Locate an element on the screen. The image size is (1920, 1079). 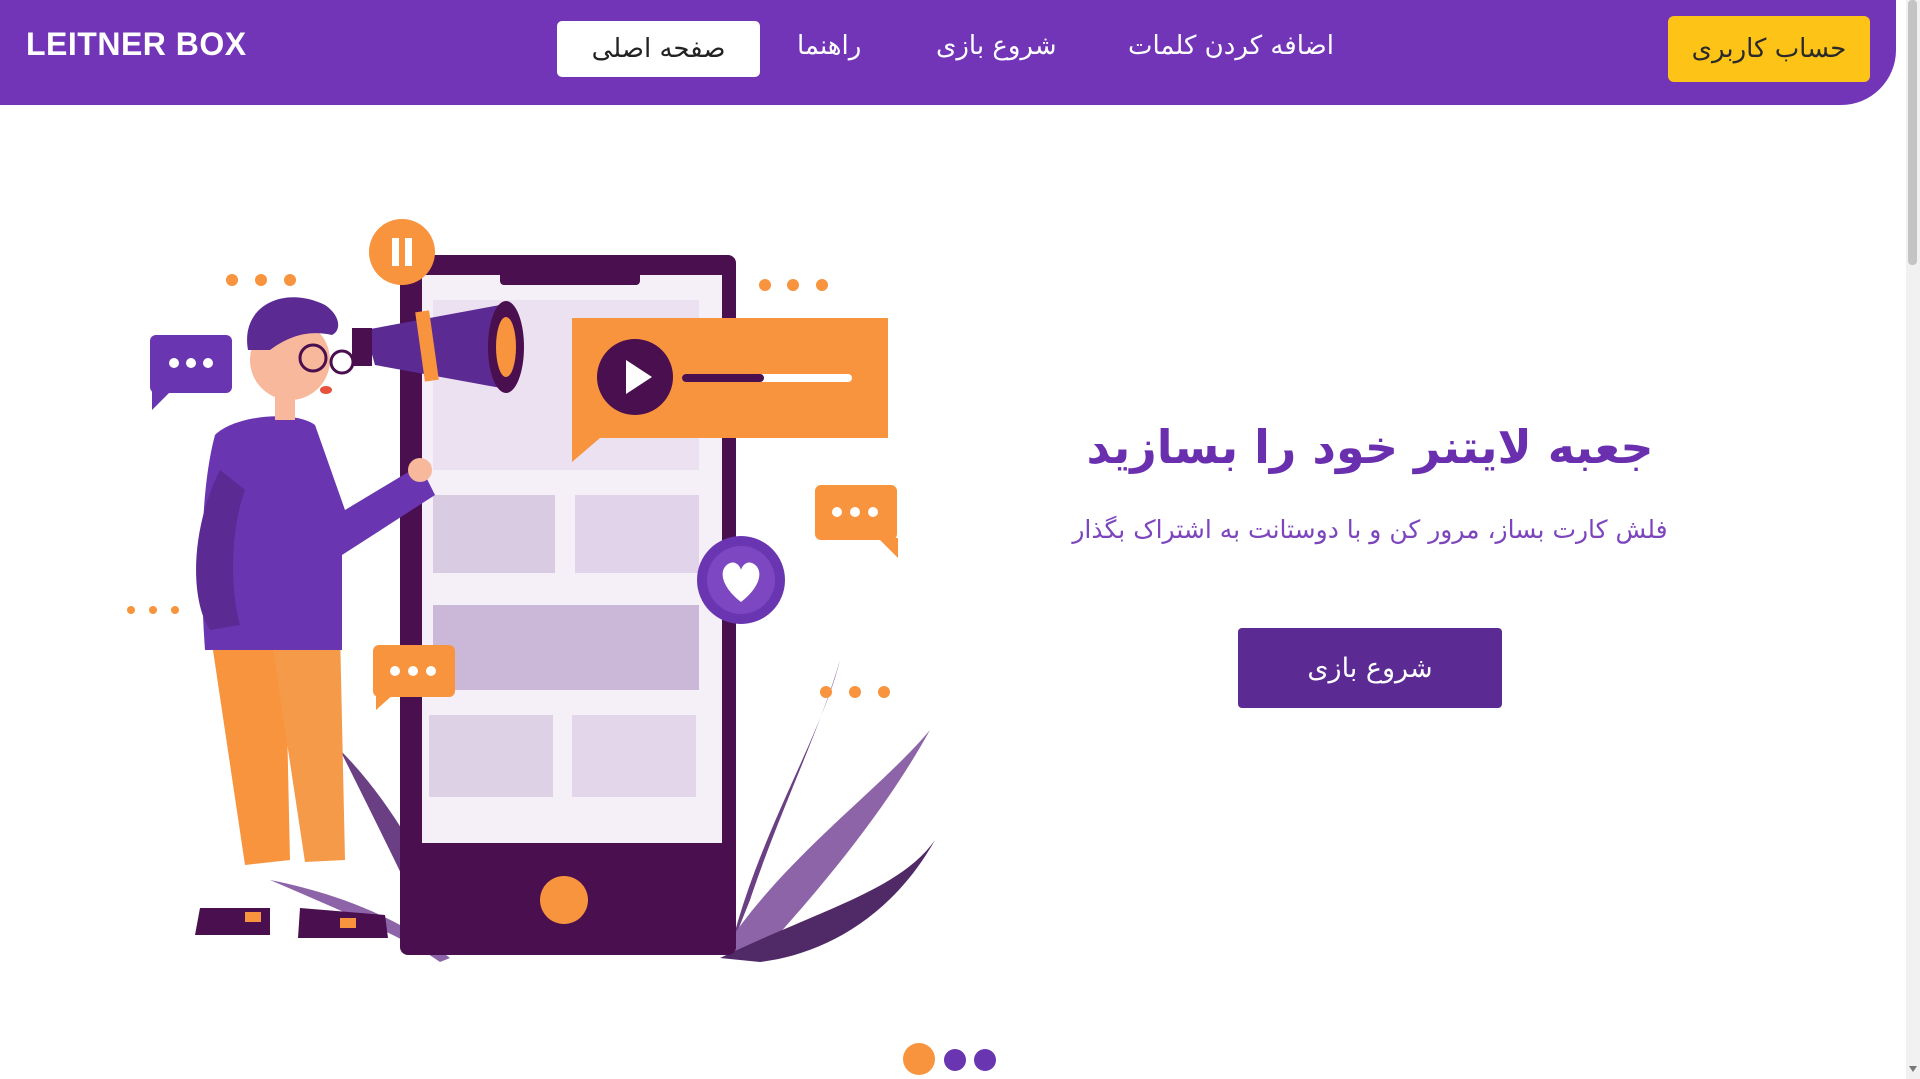
hero-title: جعبه لایتنر خود را بسازید is located at coordinates (1370, 447).